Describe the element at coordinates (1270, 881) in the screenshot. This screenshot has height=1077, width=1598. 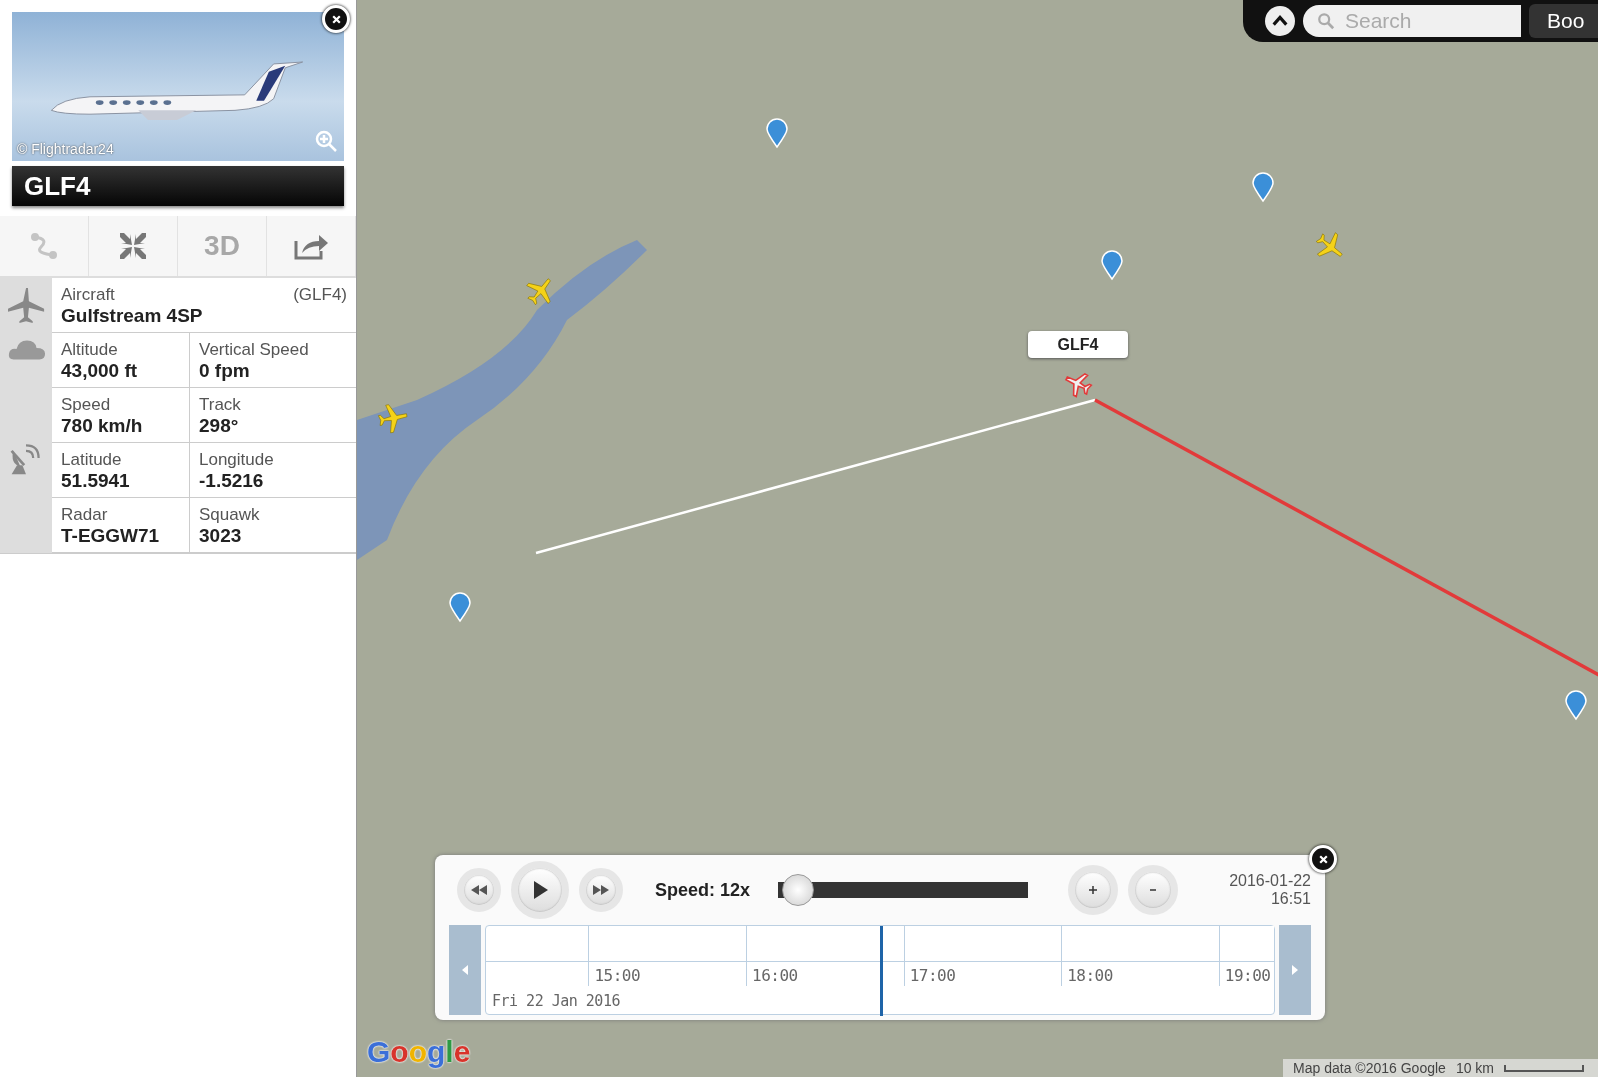
I see `playback-date: 2016-01-22` at that location.